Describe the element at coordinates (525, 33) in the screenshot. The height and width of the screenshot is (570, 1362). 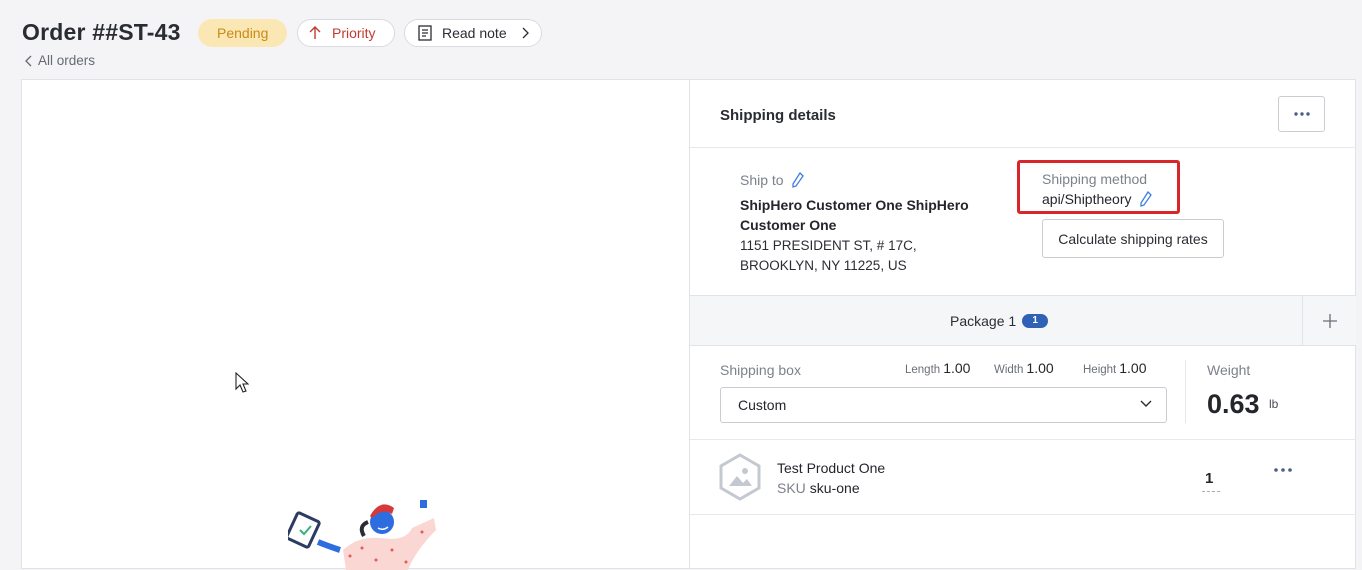
I see `chevron-right-icon` at that location.